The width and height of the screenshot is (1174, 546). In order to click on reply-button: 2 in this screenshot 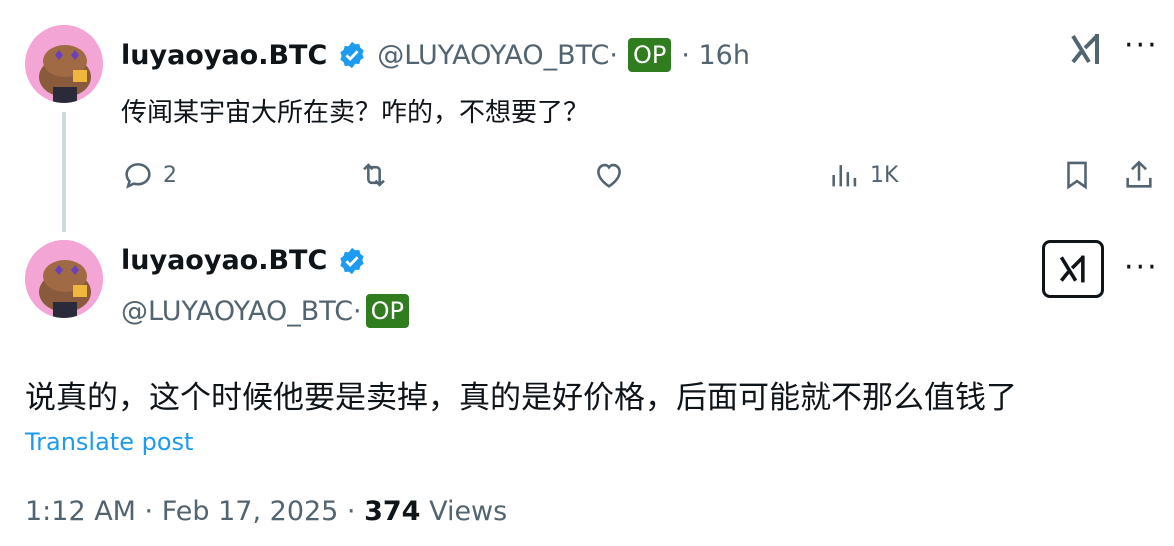, I will do `click(149, 175)`.